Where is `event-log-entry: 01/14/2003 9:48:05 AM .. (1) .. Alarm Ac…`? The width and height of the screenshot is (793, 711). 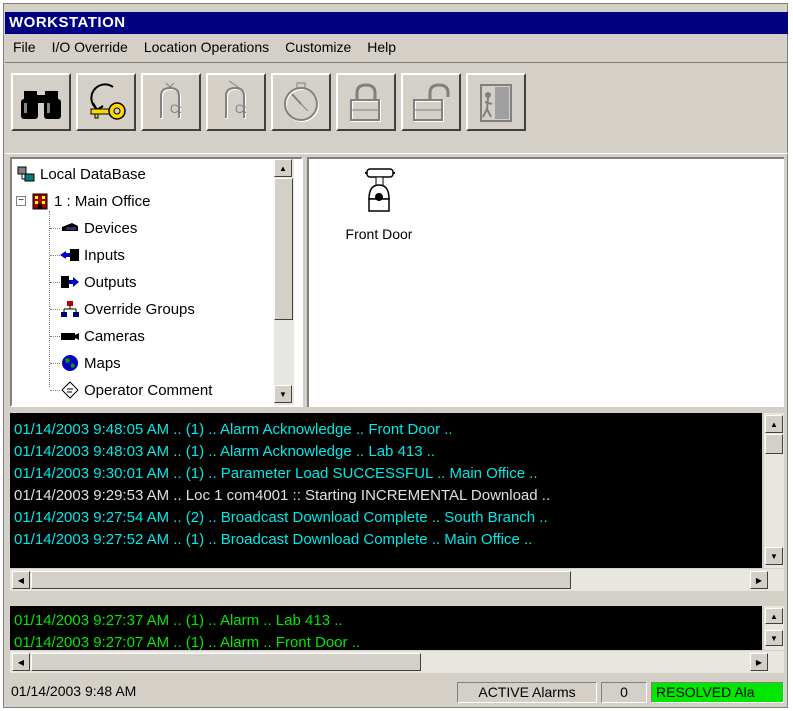
event-log-entry: 01/14/2003 9:48:05 AM .. (1) .. Alarm Ac… is located at coordinates (386, 430).